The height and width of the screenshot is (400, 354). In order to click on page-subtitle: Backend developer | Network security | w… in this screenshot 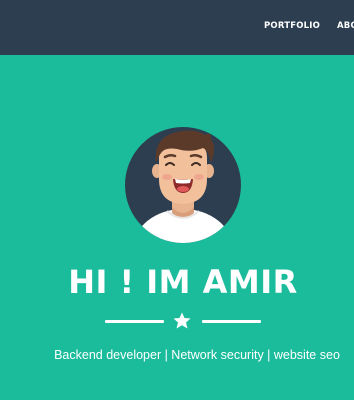, I will do `click(197, 355)`.